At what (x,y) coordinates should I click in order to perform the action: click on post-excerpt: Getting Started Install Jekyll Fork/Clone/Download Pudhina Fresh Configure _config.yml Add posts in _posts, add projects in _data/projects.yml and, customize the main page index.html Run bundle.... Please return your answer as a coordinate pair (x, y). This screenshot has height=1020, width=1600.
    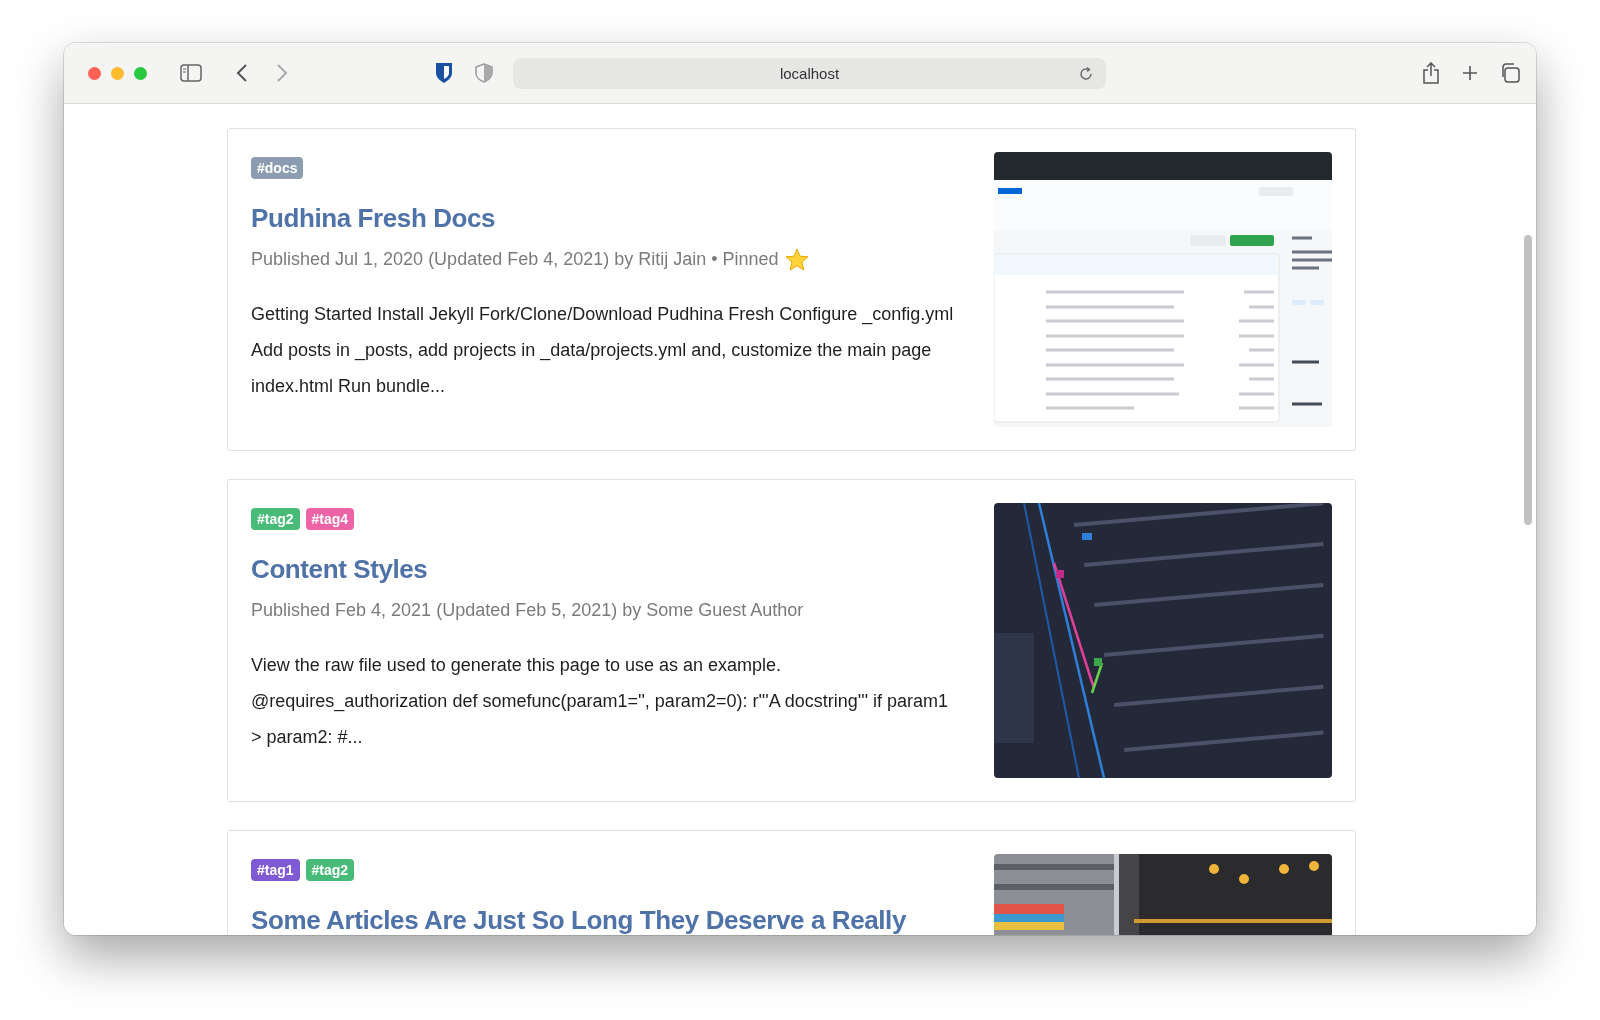
    Looking at the image, I should click on (603, 350).